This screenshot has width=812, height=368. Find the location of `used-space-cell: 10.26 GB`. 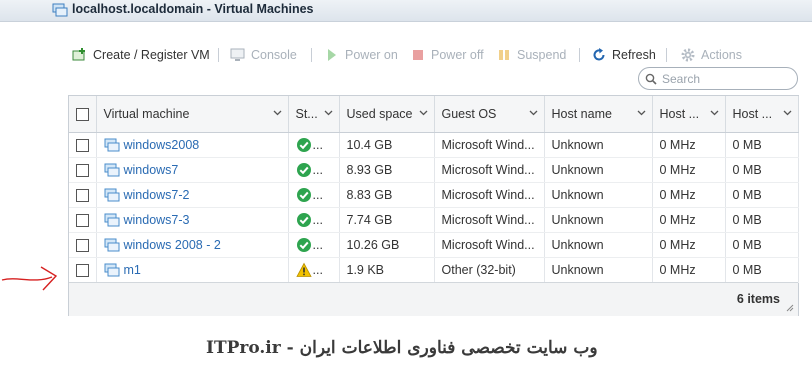

used-space-cell: 10.26 GB is located at coordinates (387, 245).